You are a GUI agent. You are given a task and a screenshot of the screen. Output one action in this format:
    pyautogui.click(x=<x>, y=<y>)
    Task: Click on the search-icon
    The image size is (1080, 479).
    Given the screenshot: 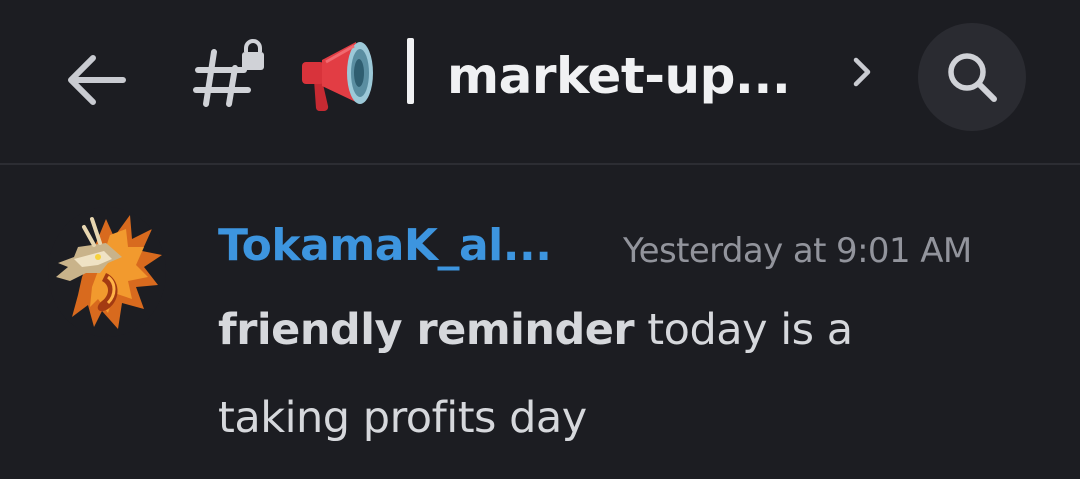 What is the action you would take?
    pyautogui.click(x=972, y=77)
    